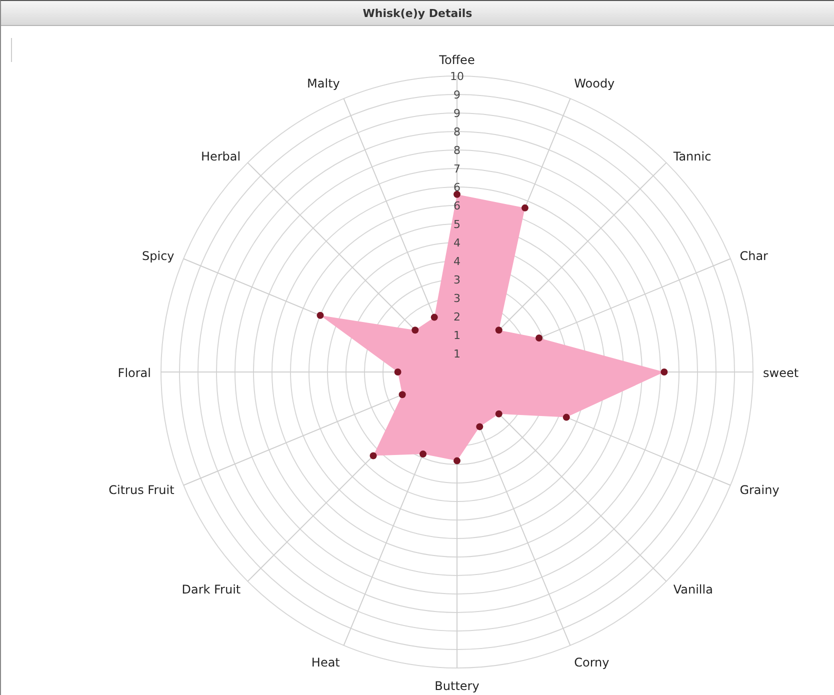 This screenshot has height=695, width=834. Describe the element at coordinates (417, 13) in the screenshot. I see `window-title: Whisk(e)y Details` at that location.